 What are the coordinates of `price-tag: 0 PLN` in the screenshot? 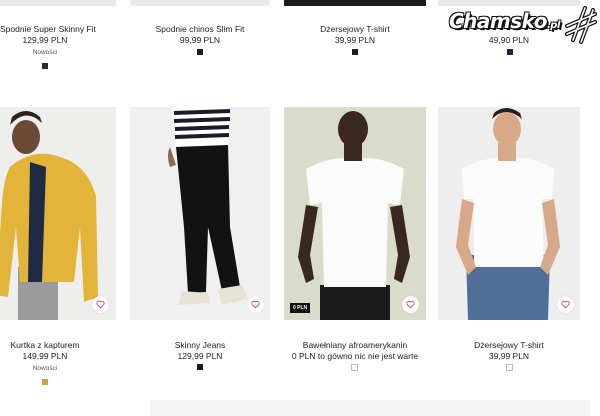 It's located at (300, 308).